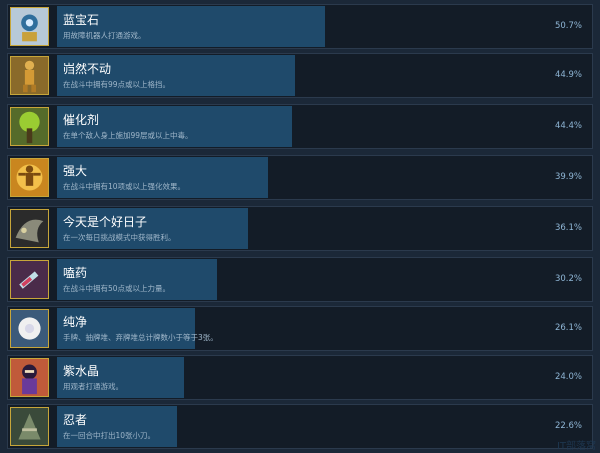 The height and width of the screenshot is (453, 600). I want to click on achievement-name: 催化剂, so click(81, 120).